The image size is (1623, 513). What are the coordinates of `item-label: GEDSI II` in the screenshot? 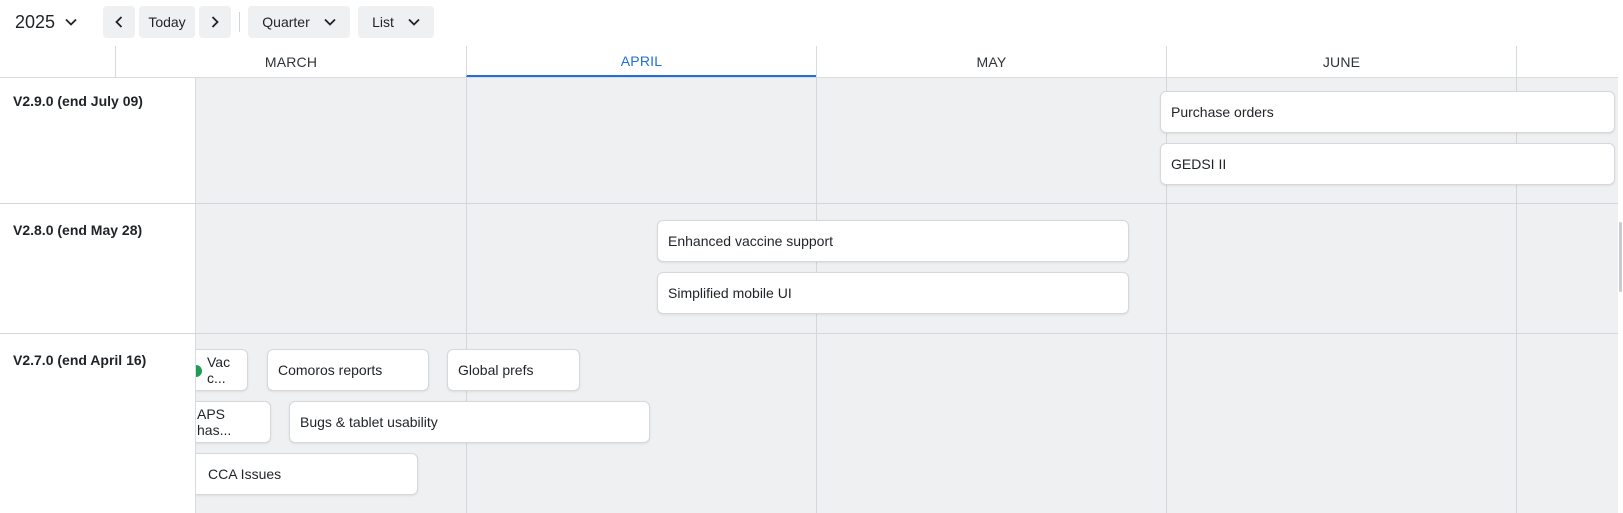 It's located at (1199, 164).